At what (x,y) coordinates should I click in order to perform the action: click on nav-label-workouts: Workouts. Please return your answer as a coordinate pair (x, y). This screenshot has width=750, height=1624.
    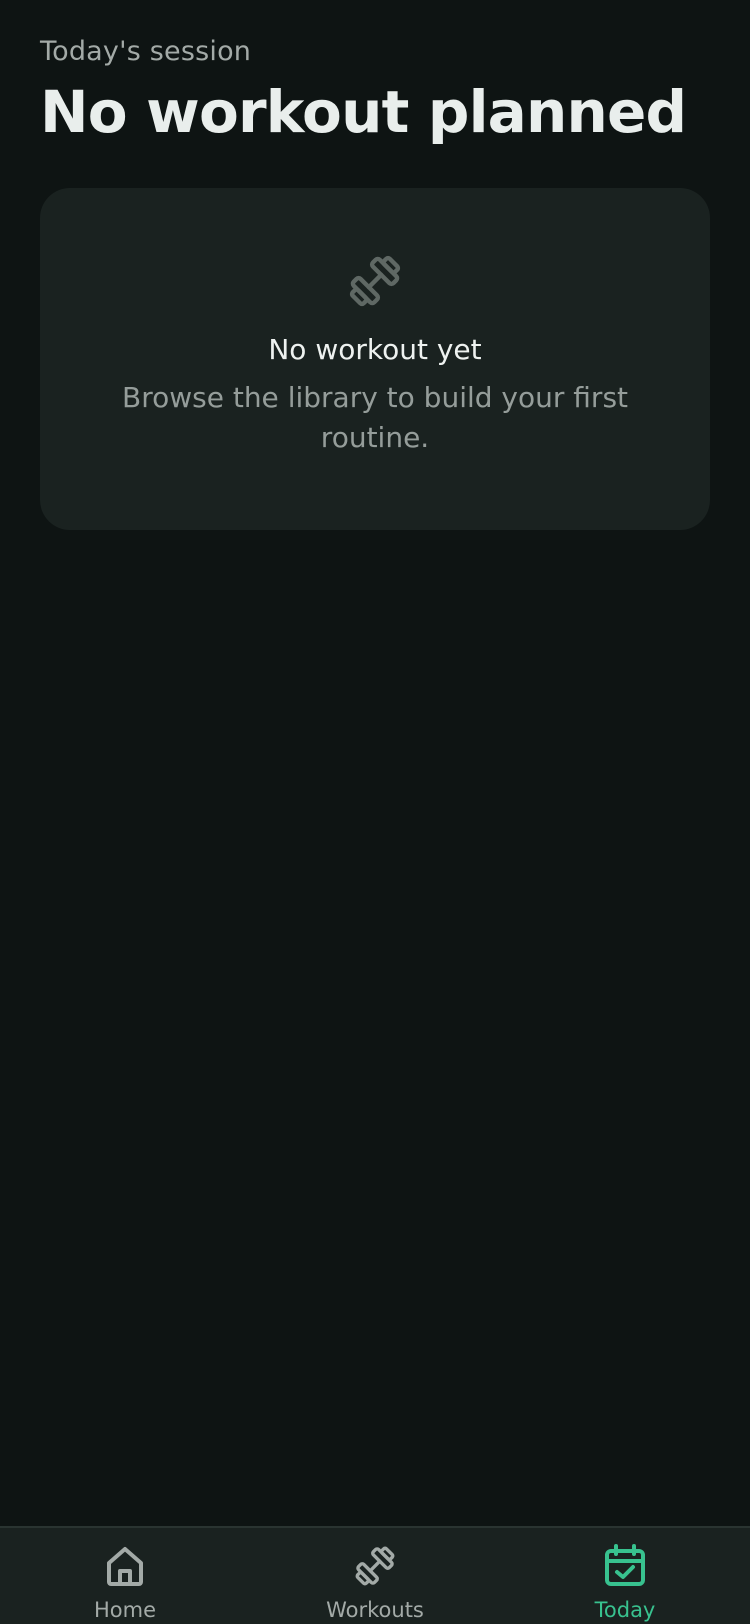
    Looking at the image, I should click on (375, 1610).